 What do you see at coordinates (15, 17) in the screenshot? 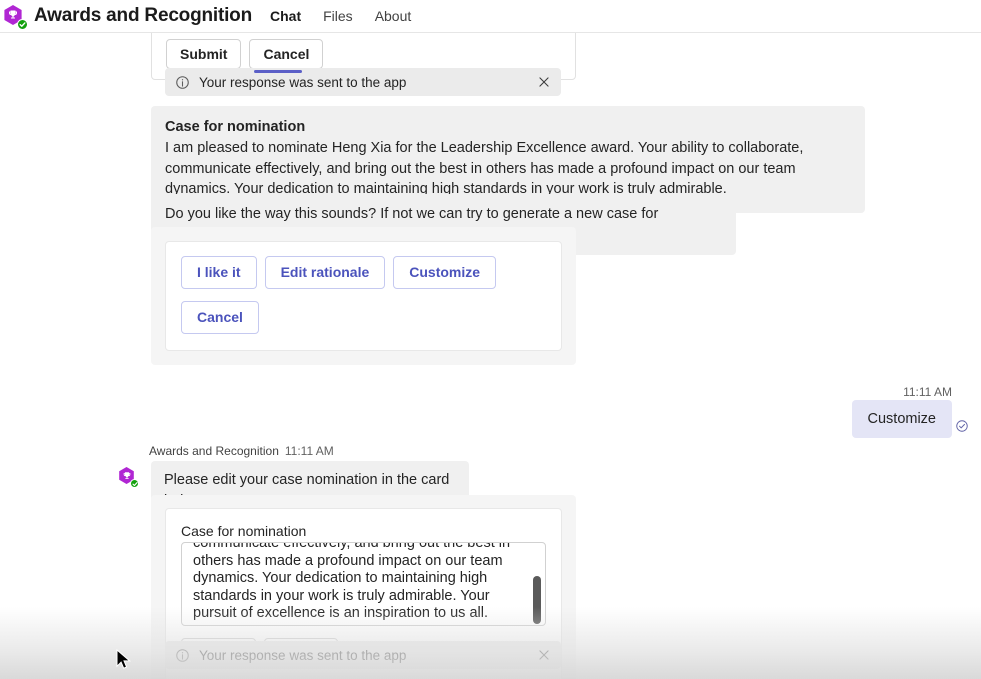
I see `app-avatar` at bounding box center [15, 17].